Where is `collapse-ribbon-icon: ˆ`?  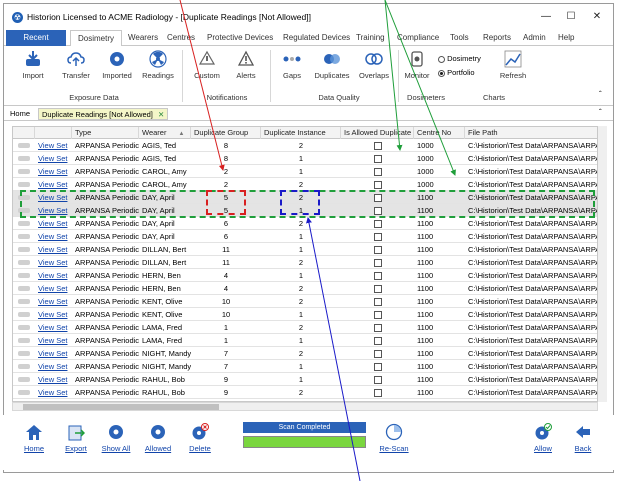 collapse-ribbon-icon: ˆ is located at coordinates (600, 94).